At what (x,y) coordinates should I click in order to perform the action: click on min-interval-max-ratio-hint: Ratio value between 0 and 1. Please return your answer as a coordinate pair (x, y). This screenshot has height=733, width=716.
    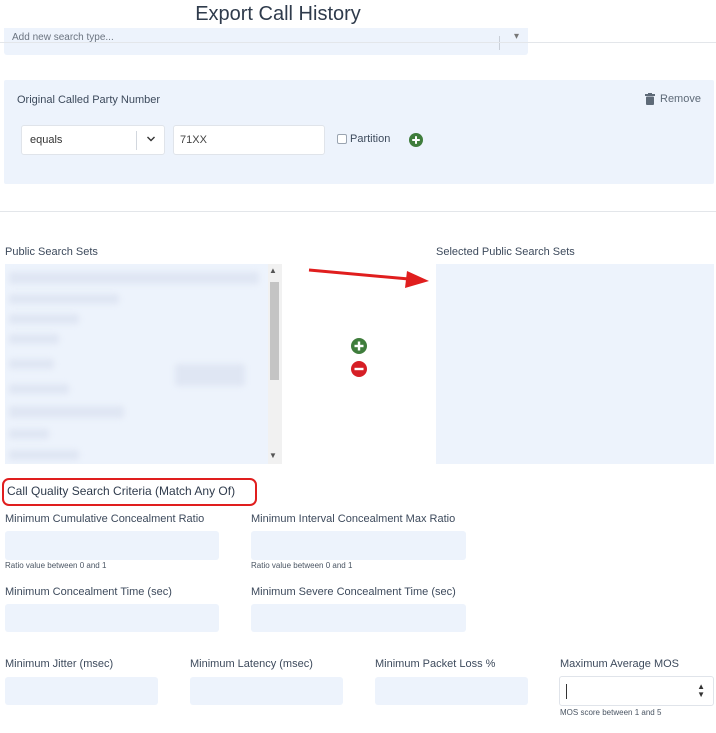
    Looking at the image, I should click on (302, 565).